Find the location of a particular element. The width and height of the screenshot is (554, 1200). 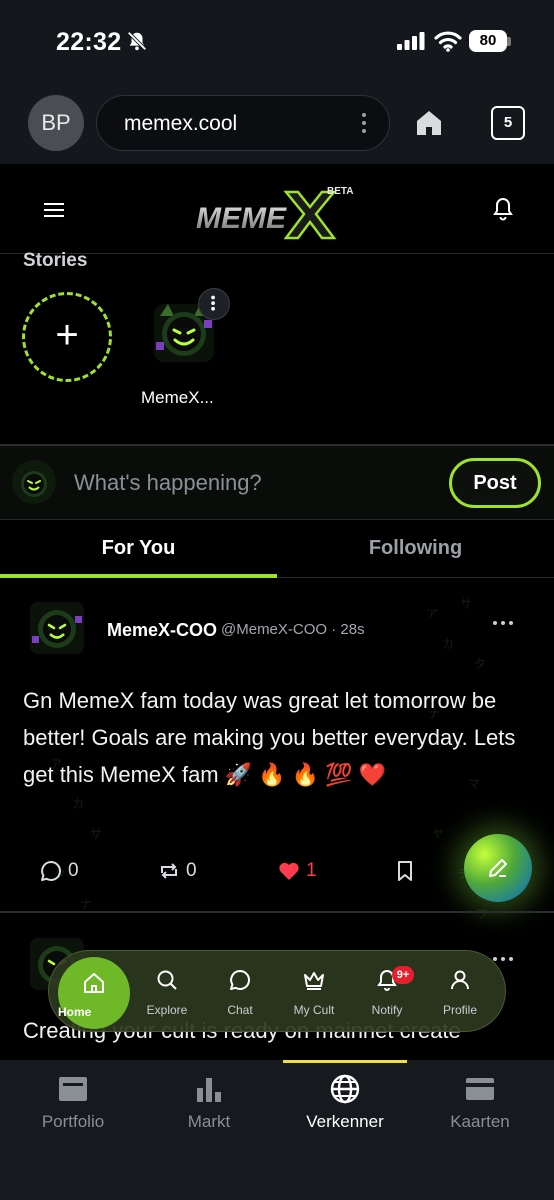

active-tab-indicator is located at coordinates (345, 1061).